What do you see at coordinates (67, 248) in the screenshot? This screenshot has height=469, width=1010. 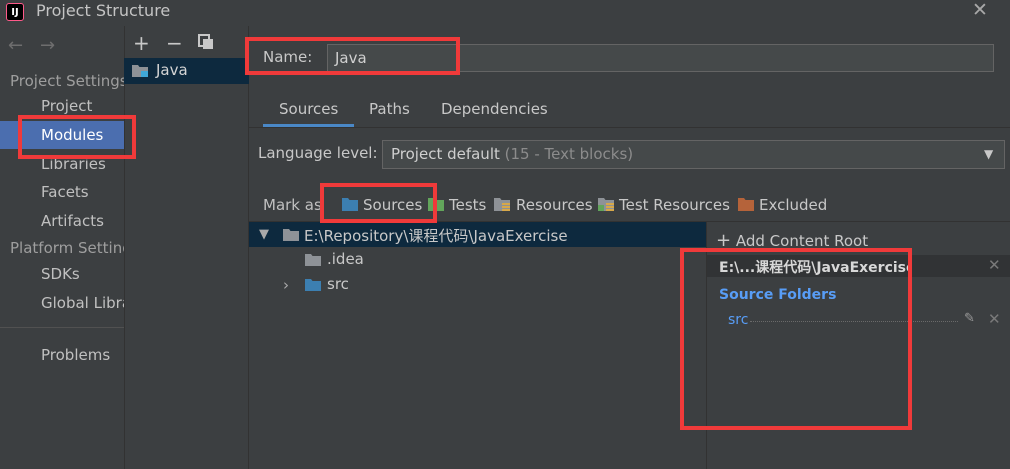 I see `platform-settings-header: Platform Settings` at bounding box center [67, 248].